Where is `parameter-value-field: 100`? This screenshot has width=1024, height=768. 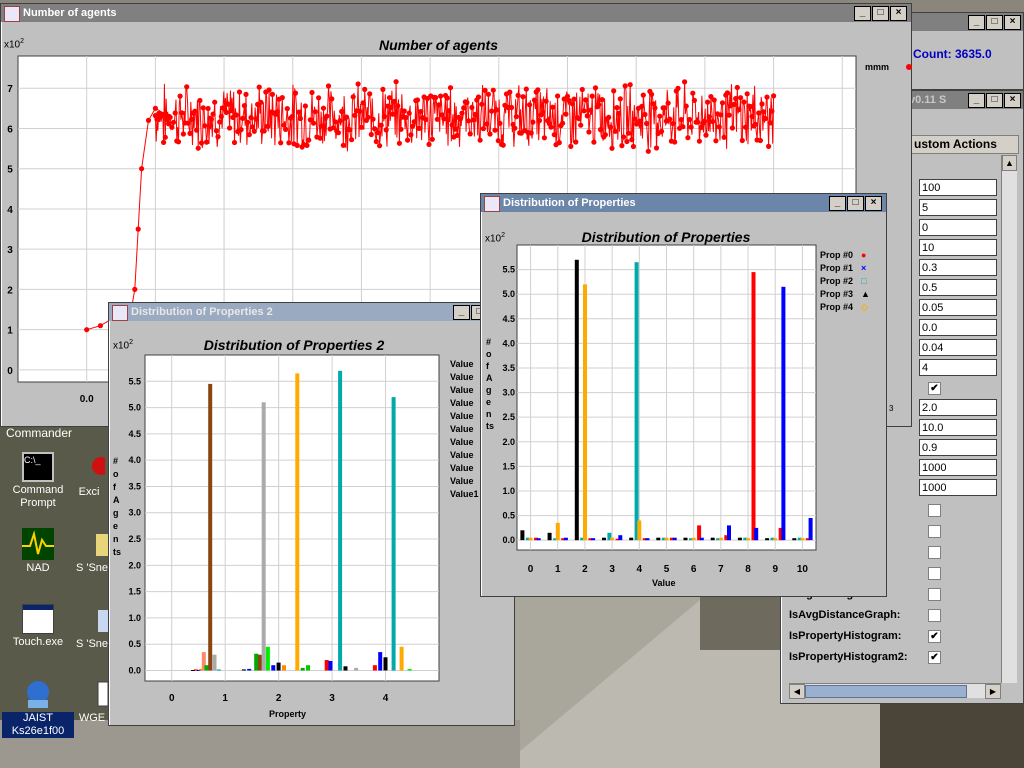
parameter-value-field: 100 is located at coordinates (958, 187).